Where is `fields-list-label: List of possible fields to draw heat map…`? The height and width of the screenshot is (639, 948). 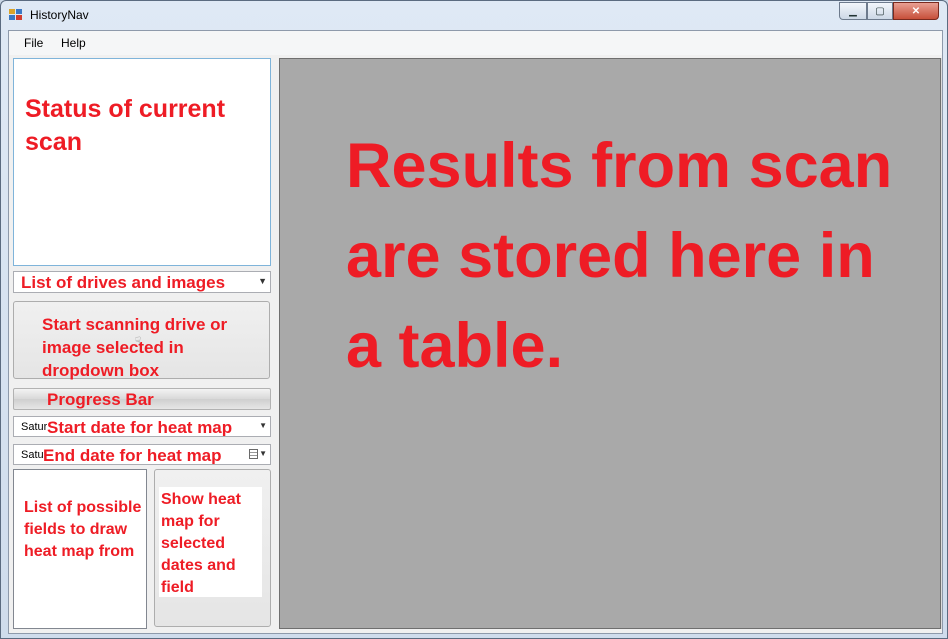
fields-list-label: List of possible fields to draw heat map… is located at coordinates (83, 529).